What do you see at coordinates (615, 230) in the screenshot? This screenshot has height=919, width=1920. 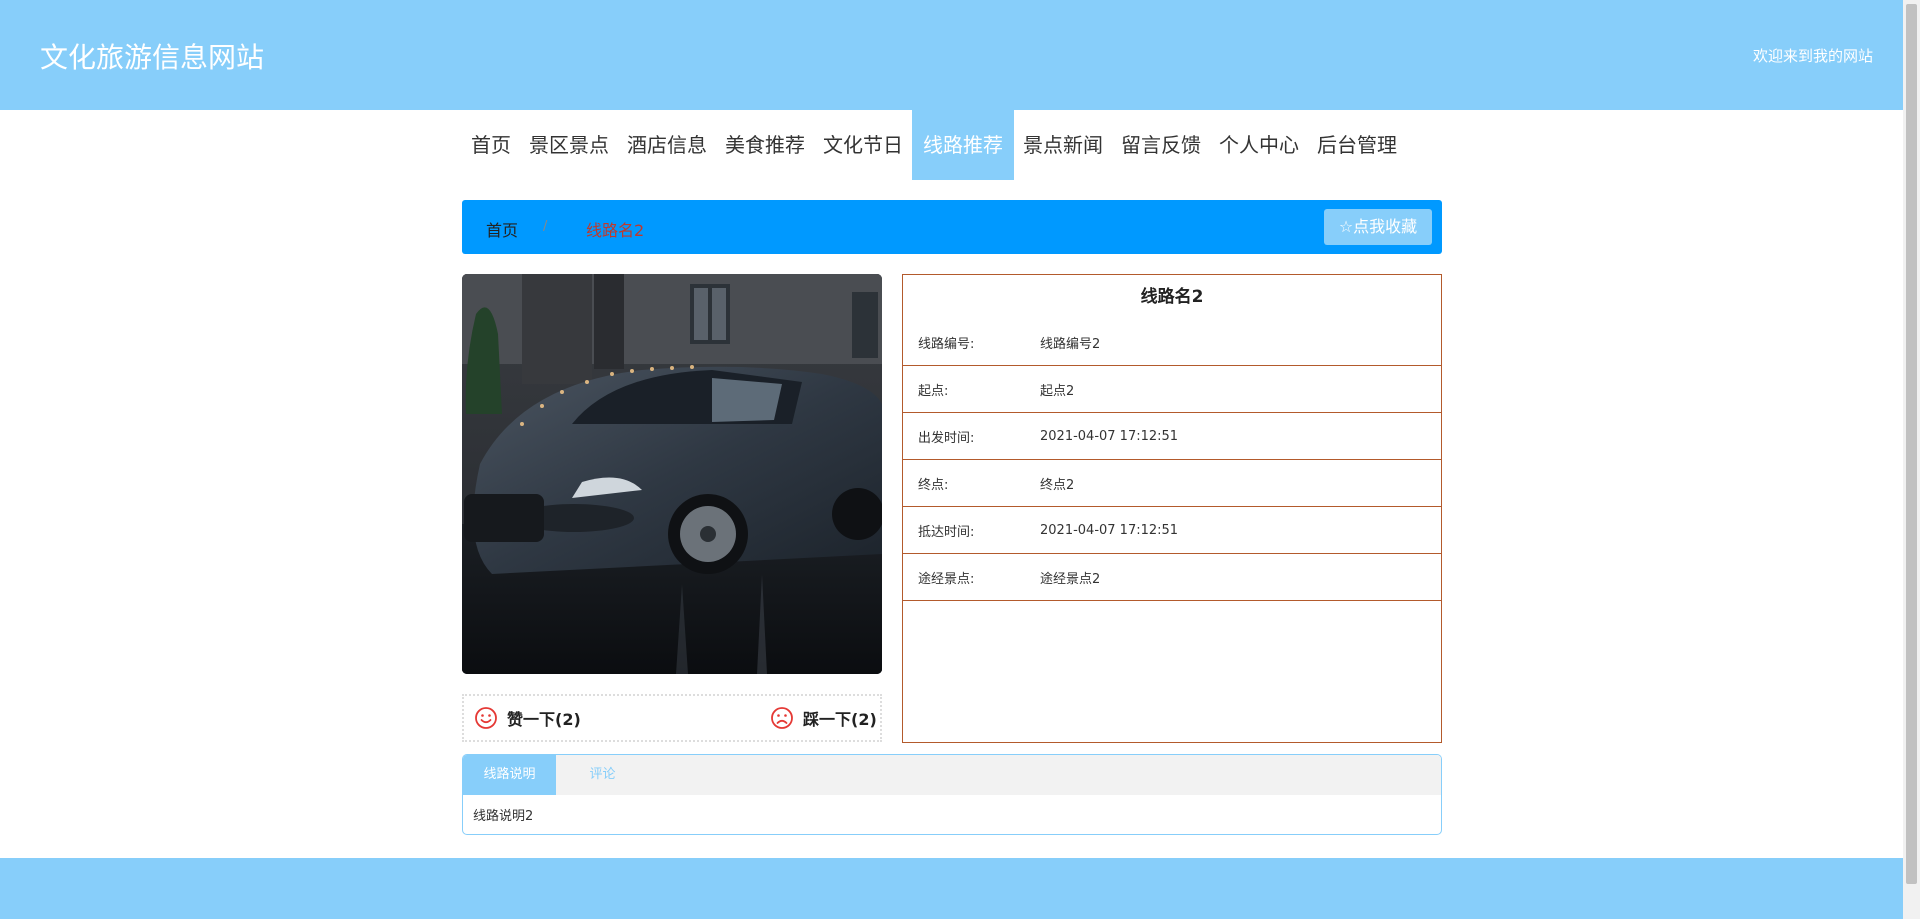 I see `breadcrumb-current: 线路名2` at bounding box center [615, 230].